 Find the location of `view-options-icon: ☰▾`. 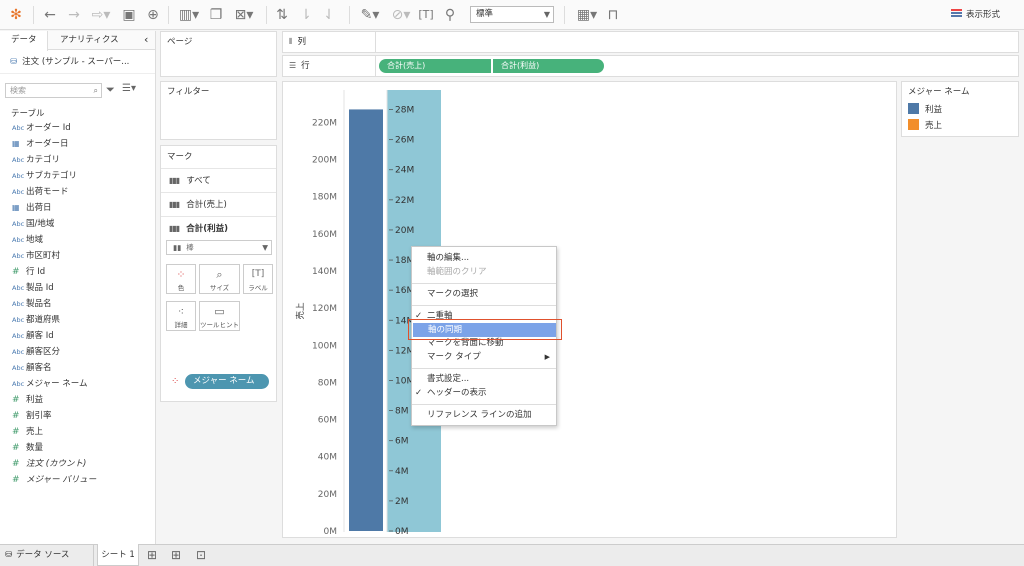

view-options-icon: ☰▾ is located at coordinates (129, 88).